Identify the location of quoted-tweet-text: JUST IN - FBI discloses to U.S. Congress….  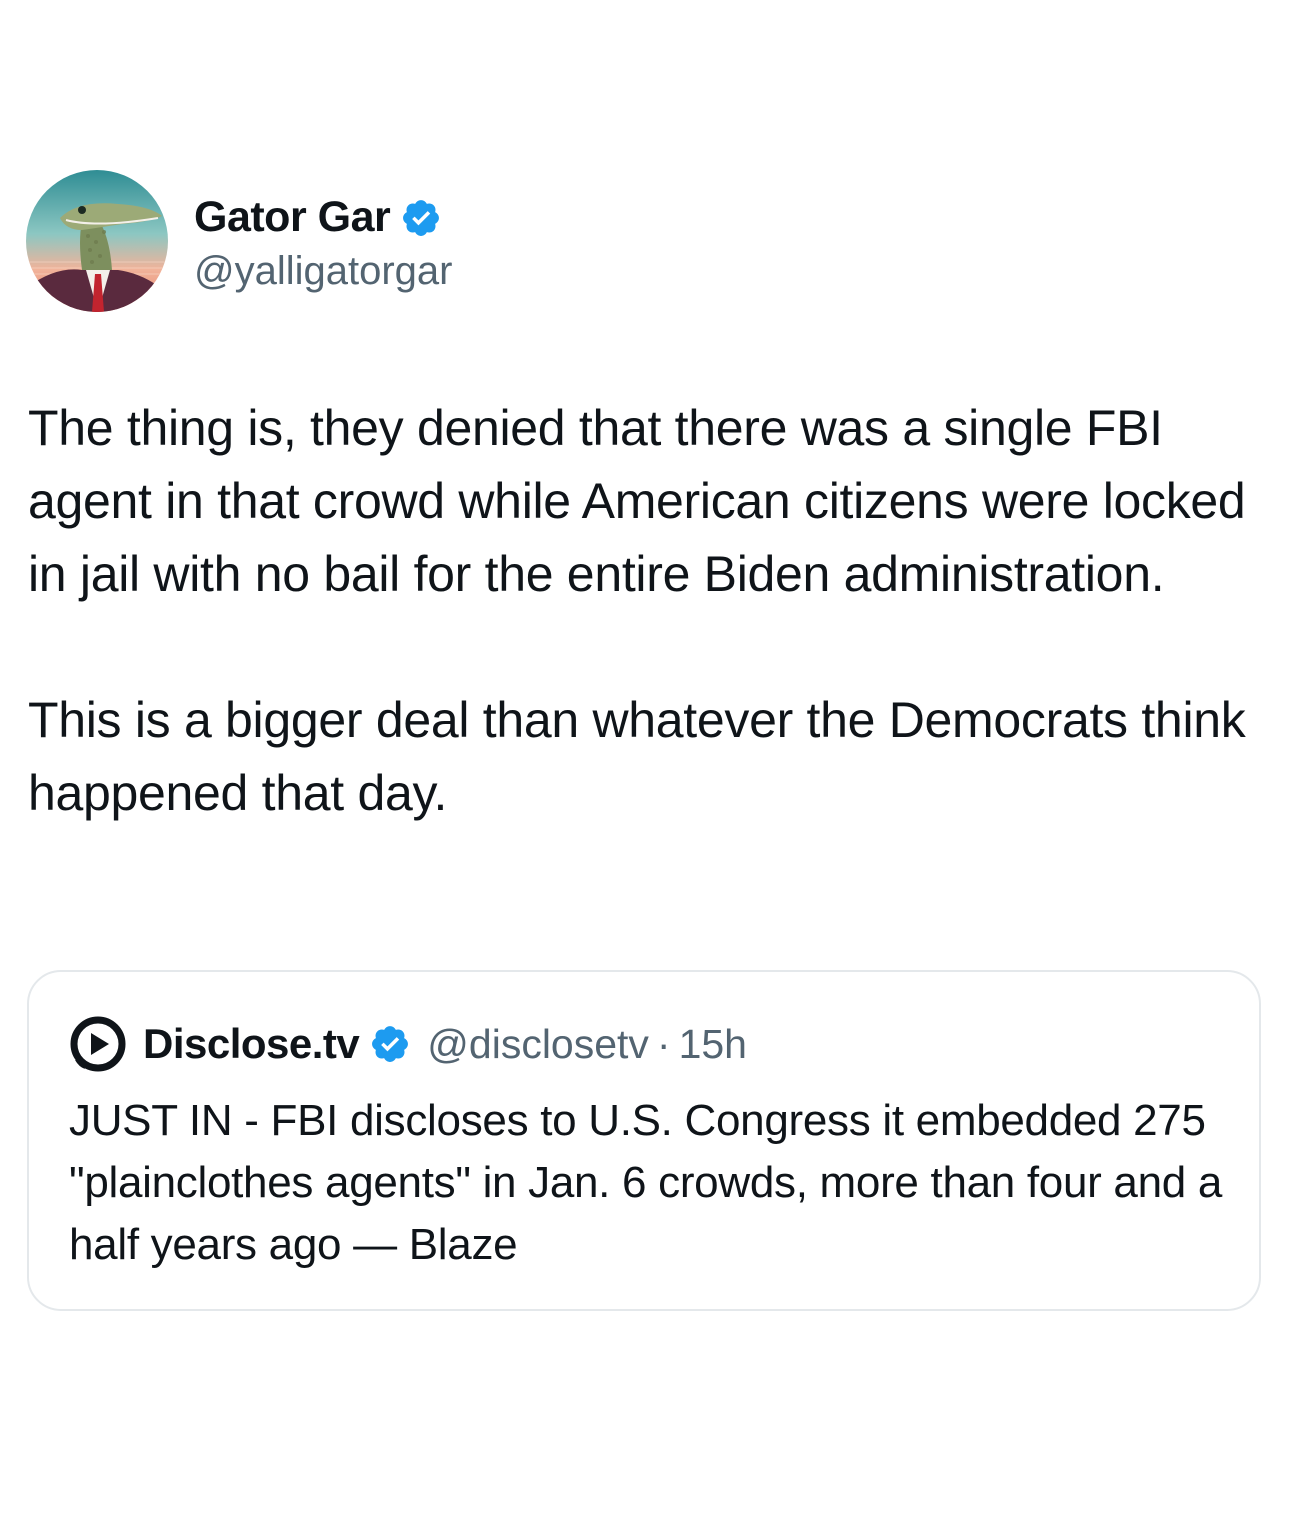
(646, 1182).